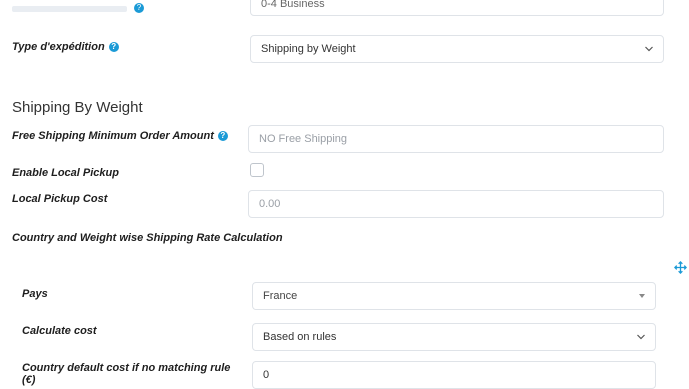 The height and width of the screenshot is (389, 689). What do you see at coordinates (308, 49) in the screenshot?
I see `shipping-type-value: Shipping by Weight` at bounding box center [308, 49].